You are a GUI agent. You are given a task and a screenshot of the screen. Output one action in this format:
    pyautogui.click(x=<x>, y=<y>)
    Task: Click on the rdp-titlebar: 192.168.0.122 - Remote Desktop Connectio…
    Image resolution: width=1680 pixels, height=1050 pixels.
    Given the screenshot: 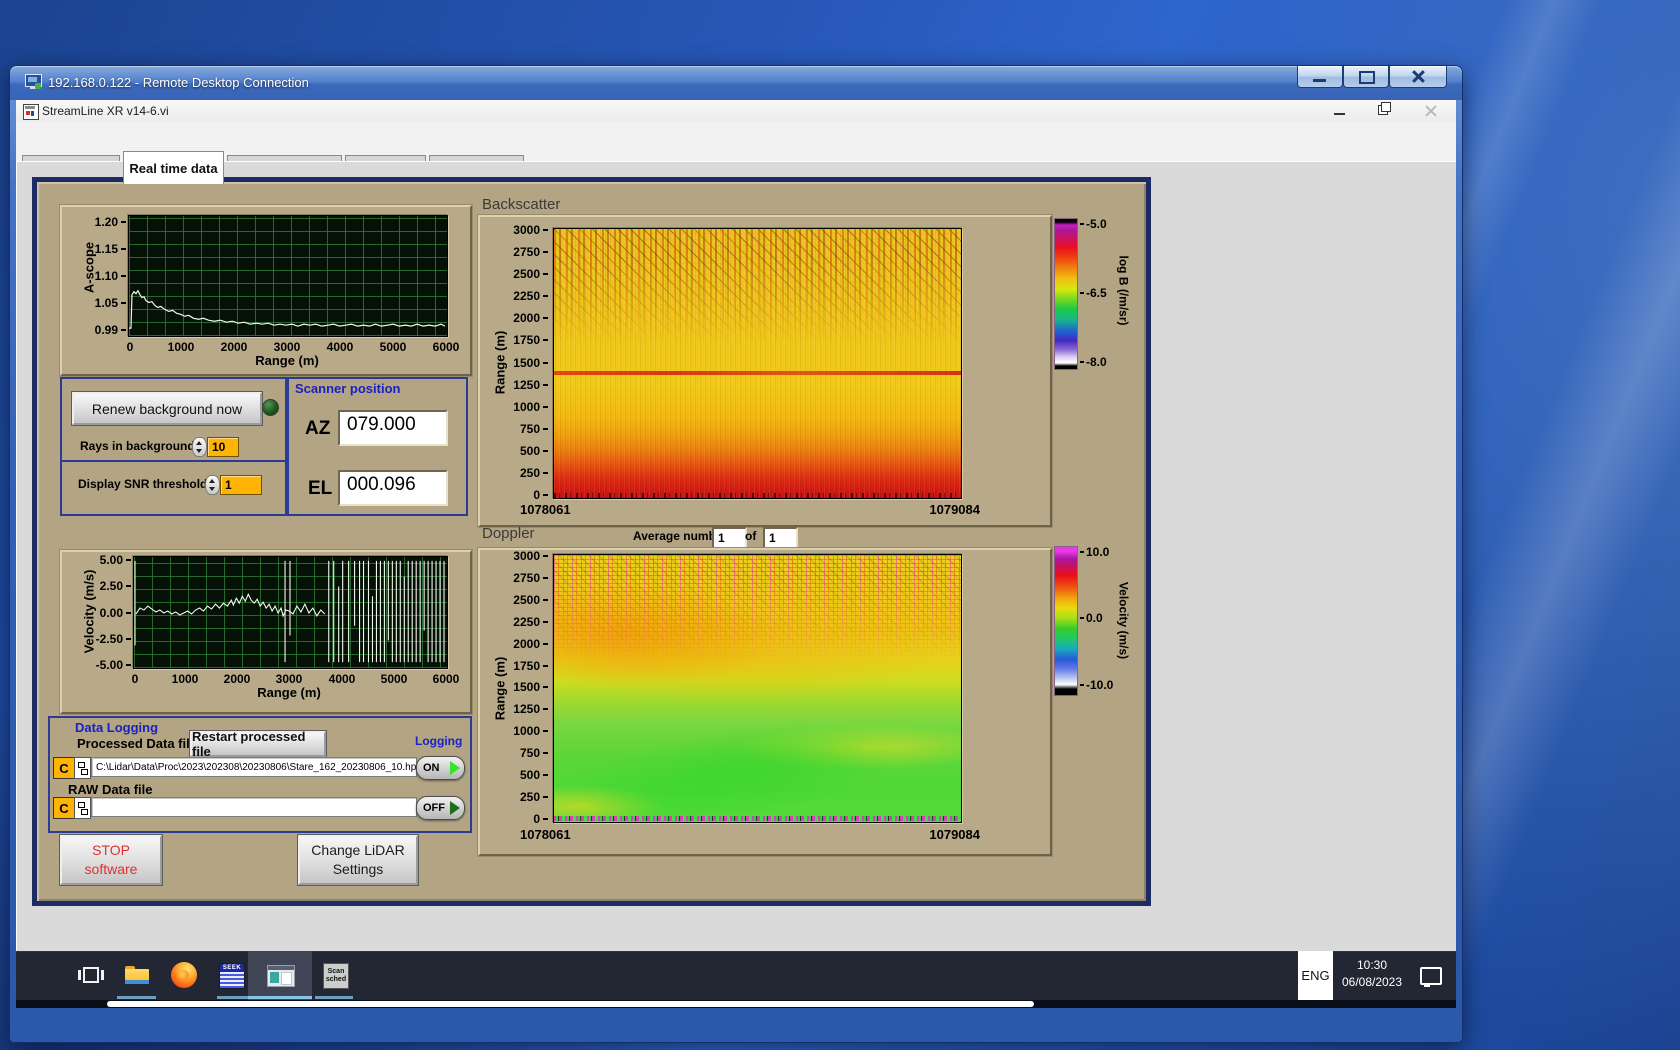 What is the action you would take?
    pyautogui.click(x=736, y=83)
    